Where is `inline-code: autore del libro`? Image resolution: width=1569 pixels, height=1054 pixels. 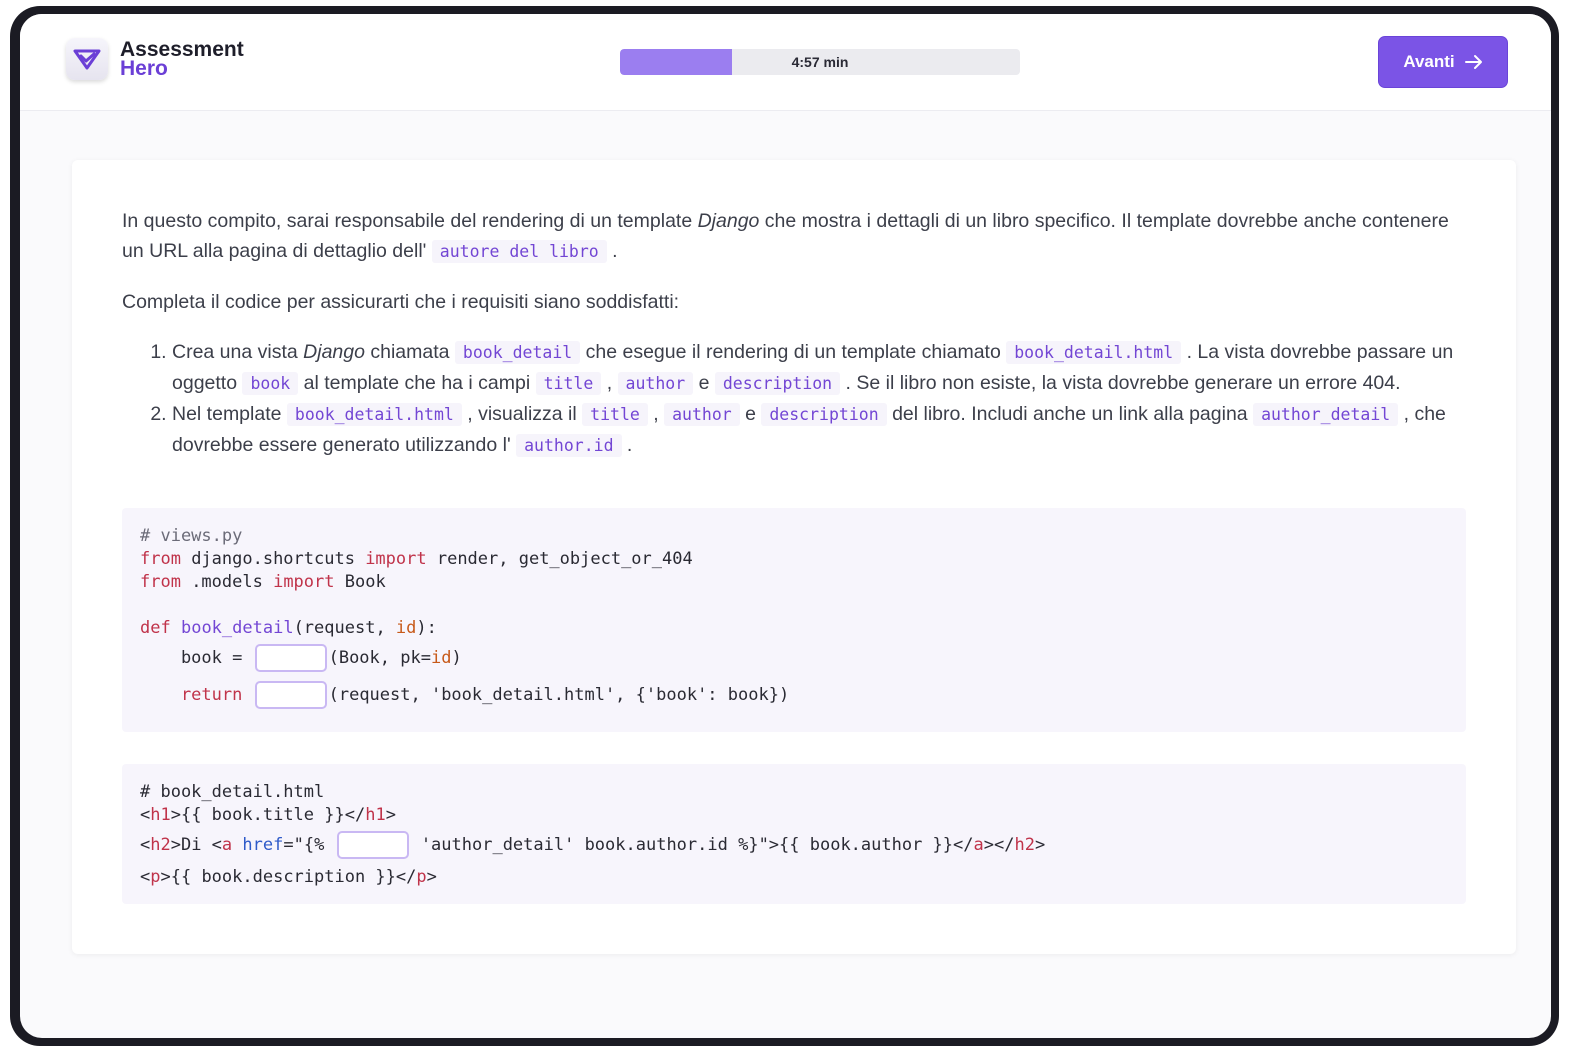
inline-code: autore del libro is located at coordinates (519, 251).